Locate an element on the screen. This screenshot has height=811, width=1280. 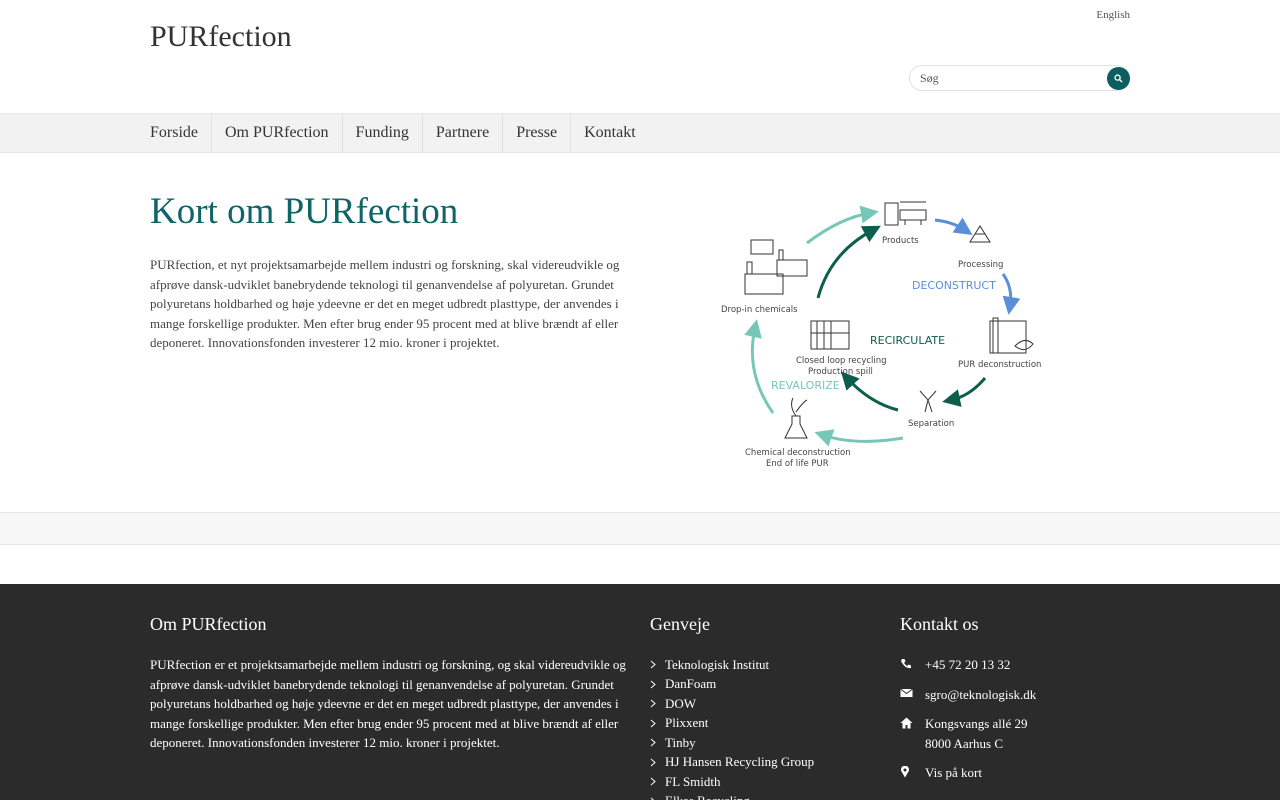
contact-address: Kongsvangs allé 29 8000 Aarhus C is located at coordinates (968, 733).